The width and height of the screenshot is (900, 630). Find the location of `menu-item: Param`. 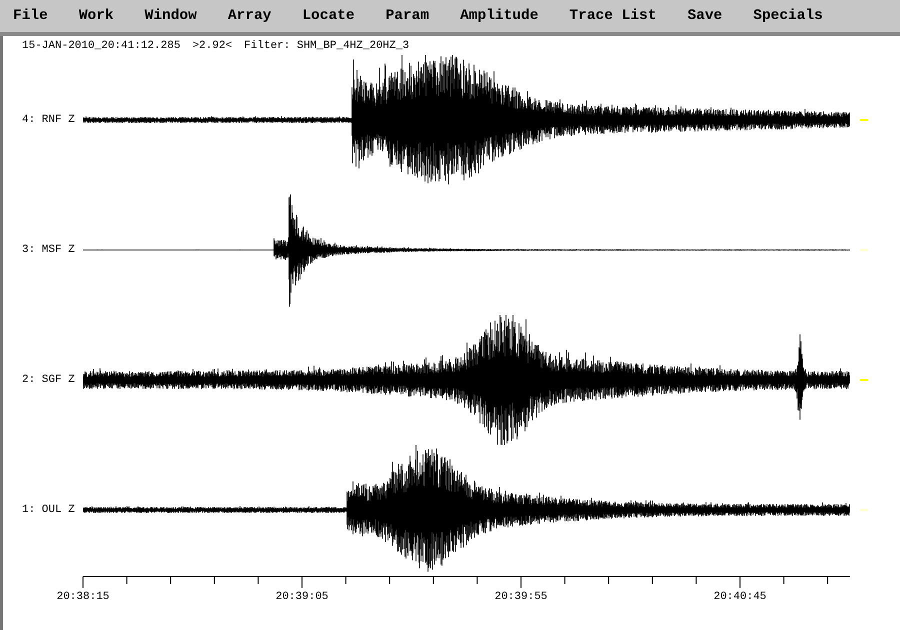

menu-item: Param is located at coordinates (408, 16).